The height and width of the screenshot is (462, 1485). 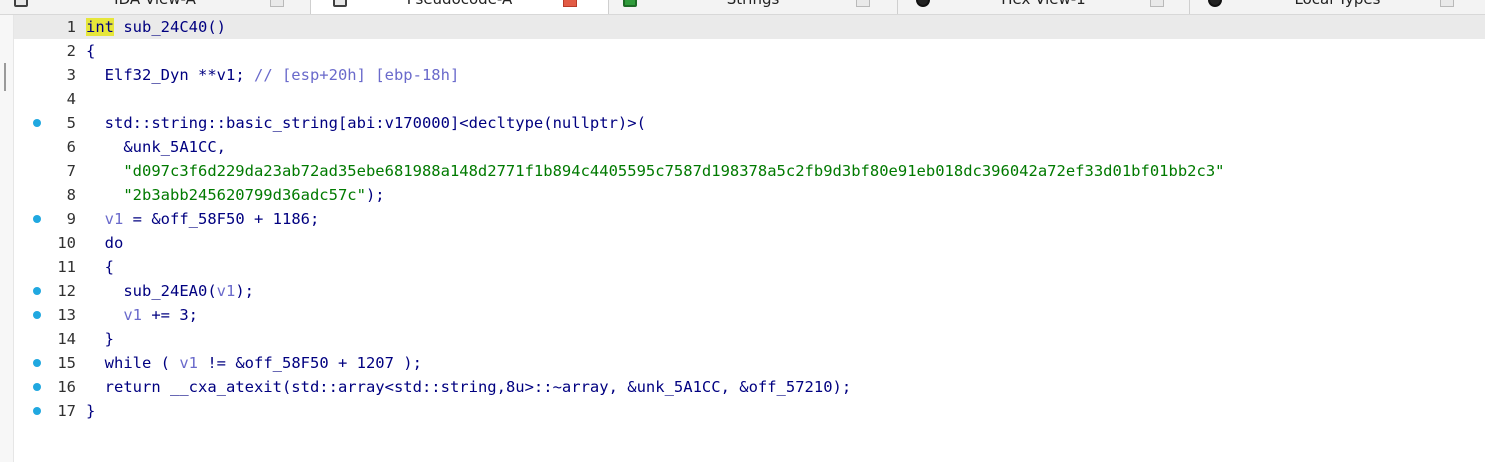 I want to click on scroll-marker, so click(x=5, y=77).